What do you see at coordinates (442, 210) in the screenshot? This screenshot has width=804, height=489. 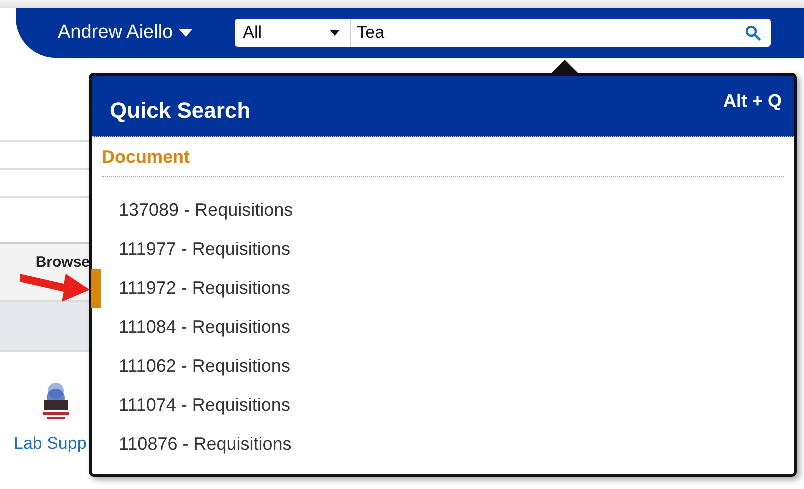 I see `search-result: 137089 - Requisitions` at bounding box center [442, 210].